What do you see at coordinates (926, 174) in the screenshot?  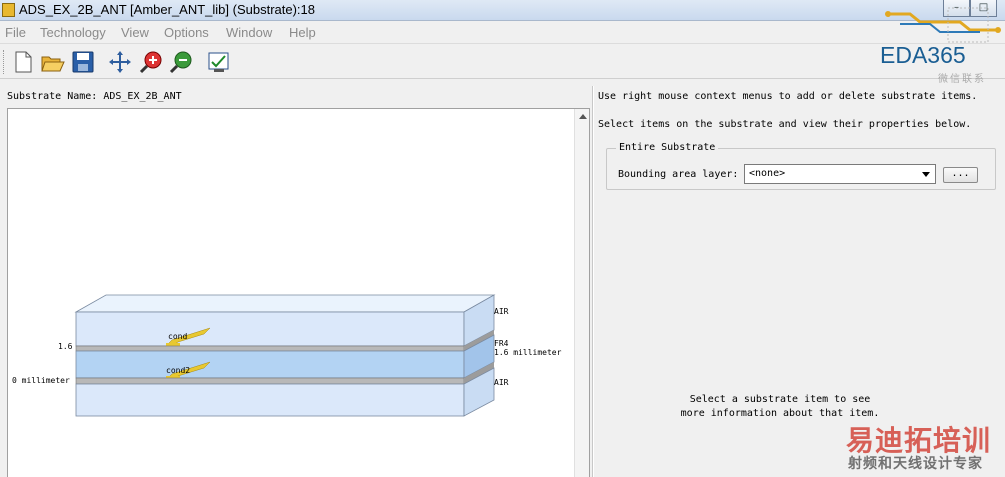 I see `dropdown-arrow-icon` at bounding box center [926, 174].